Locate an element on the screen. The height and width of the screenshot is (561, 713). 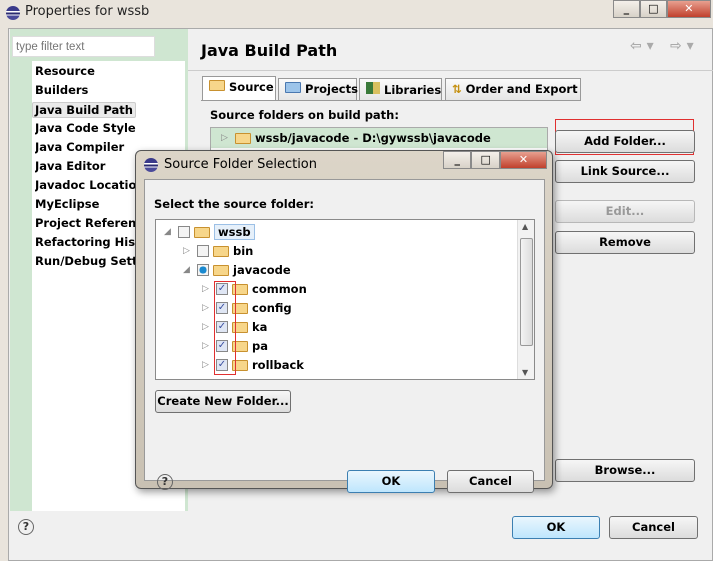
window-controls: _ □ ✕ is located at coordinates (662, 9).